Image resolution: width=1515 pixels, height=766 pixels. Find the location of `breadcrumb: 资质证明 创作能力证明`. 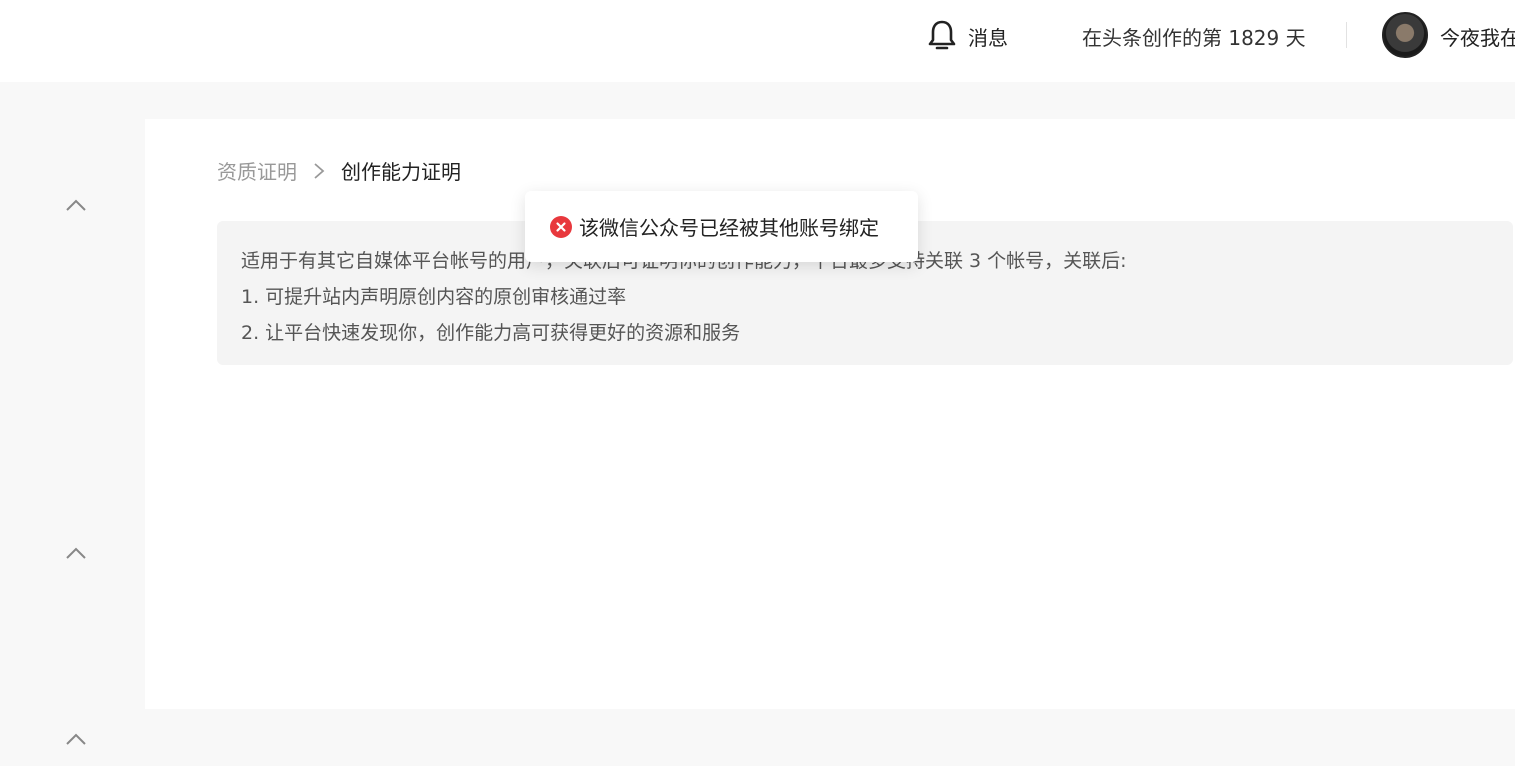

breadcrumb: 资质证明 创作能力证明 is located at coordinates (339, 170).